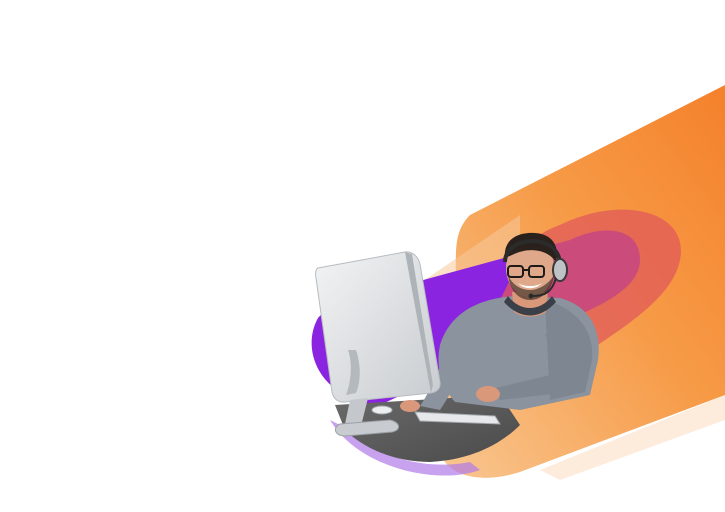 This screenshot has height=512, width=725. What do you see at coordinates (488, 394) in the screenshot?
I see `person-right-hand` at bounding box center [488, 394].